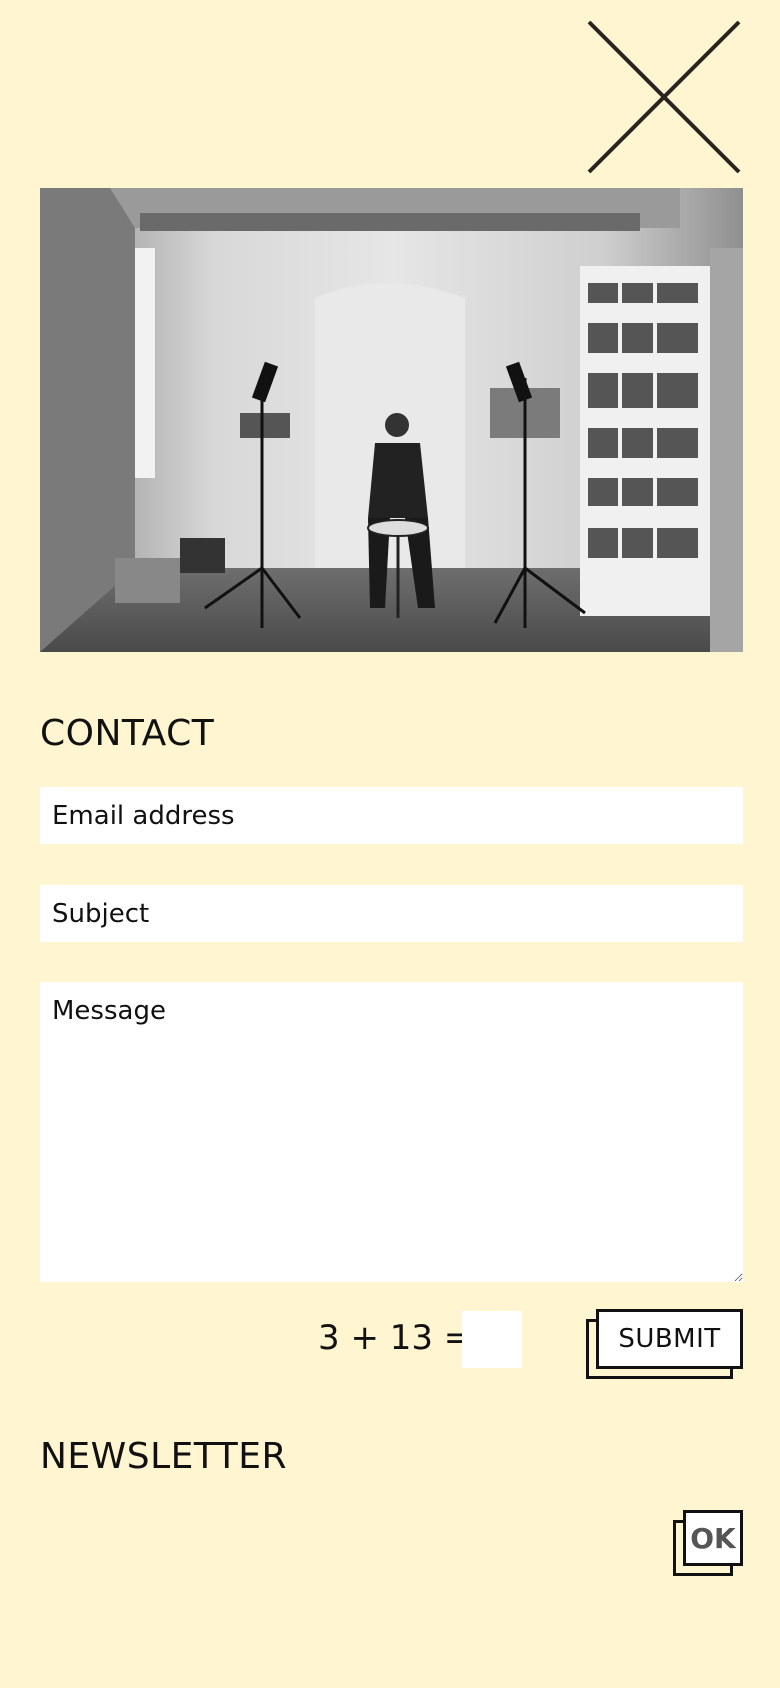  Describe the element at coordinates (713, 1538) in the screenshot. I see `ok-button-label: OK` at that location.